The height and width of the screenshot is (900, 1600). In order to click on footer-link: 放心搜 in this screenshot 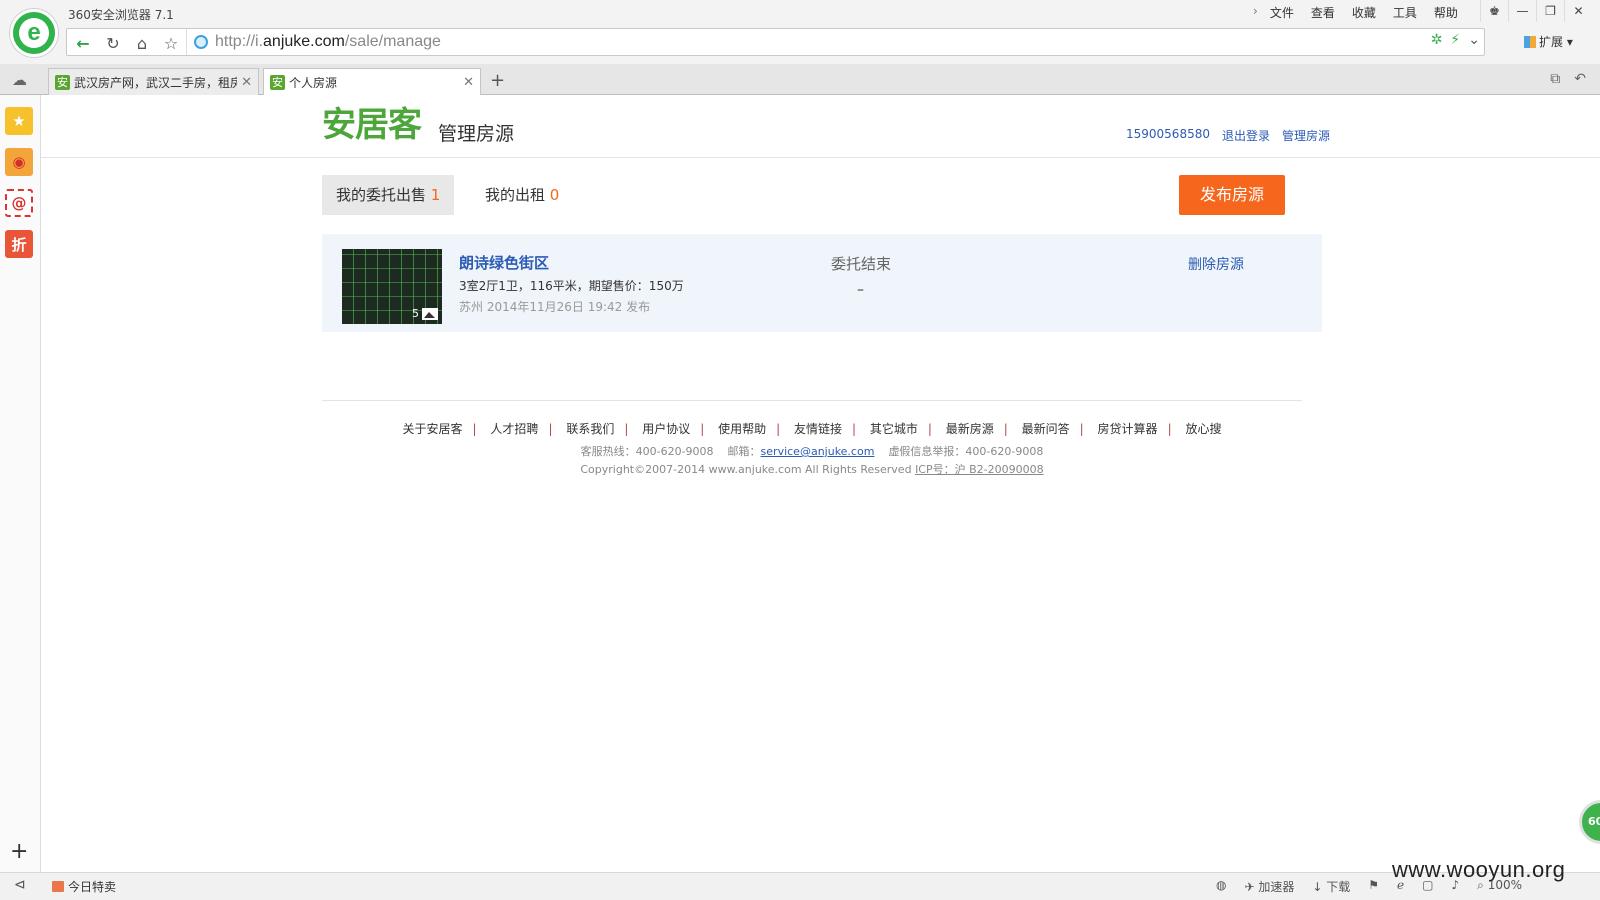, I will do `click(1203, 429)`.